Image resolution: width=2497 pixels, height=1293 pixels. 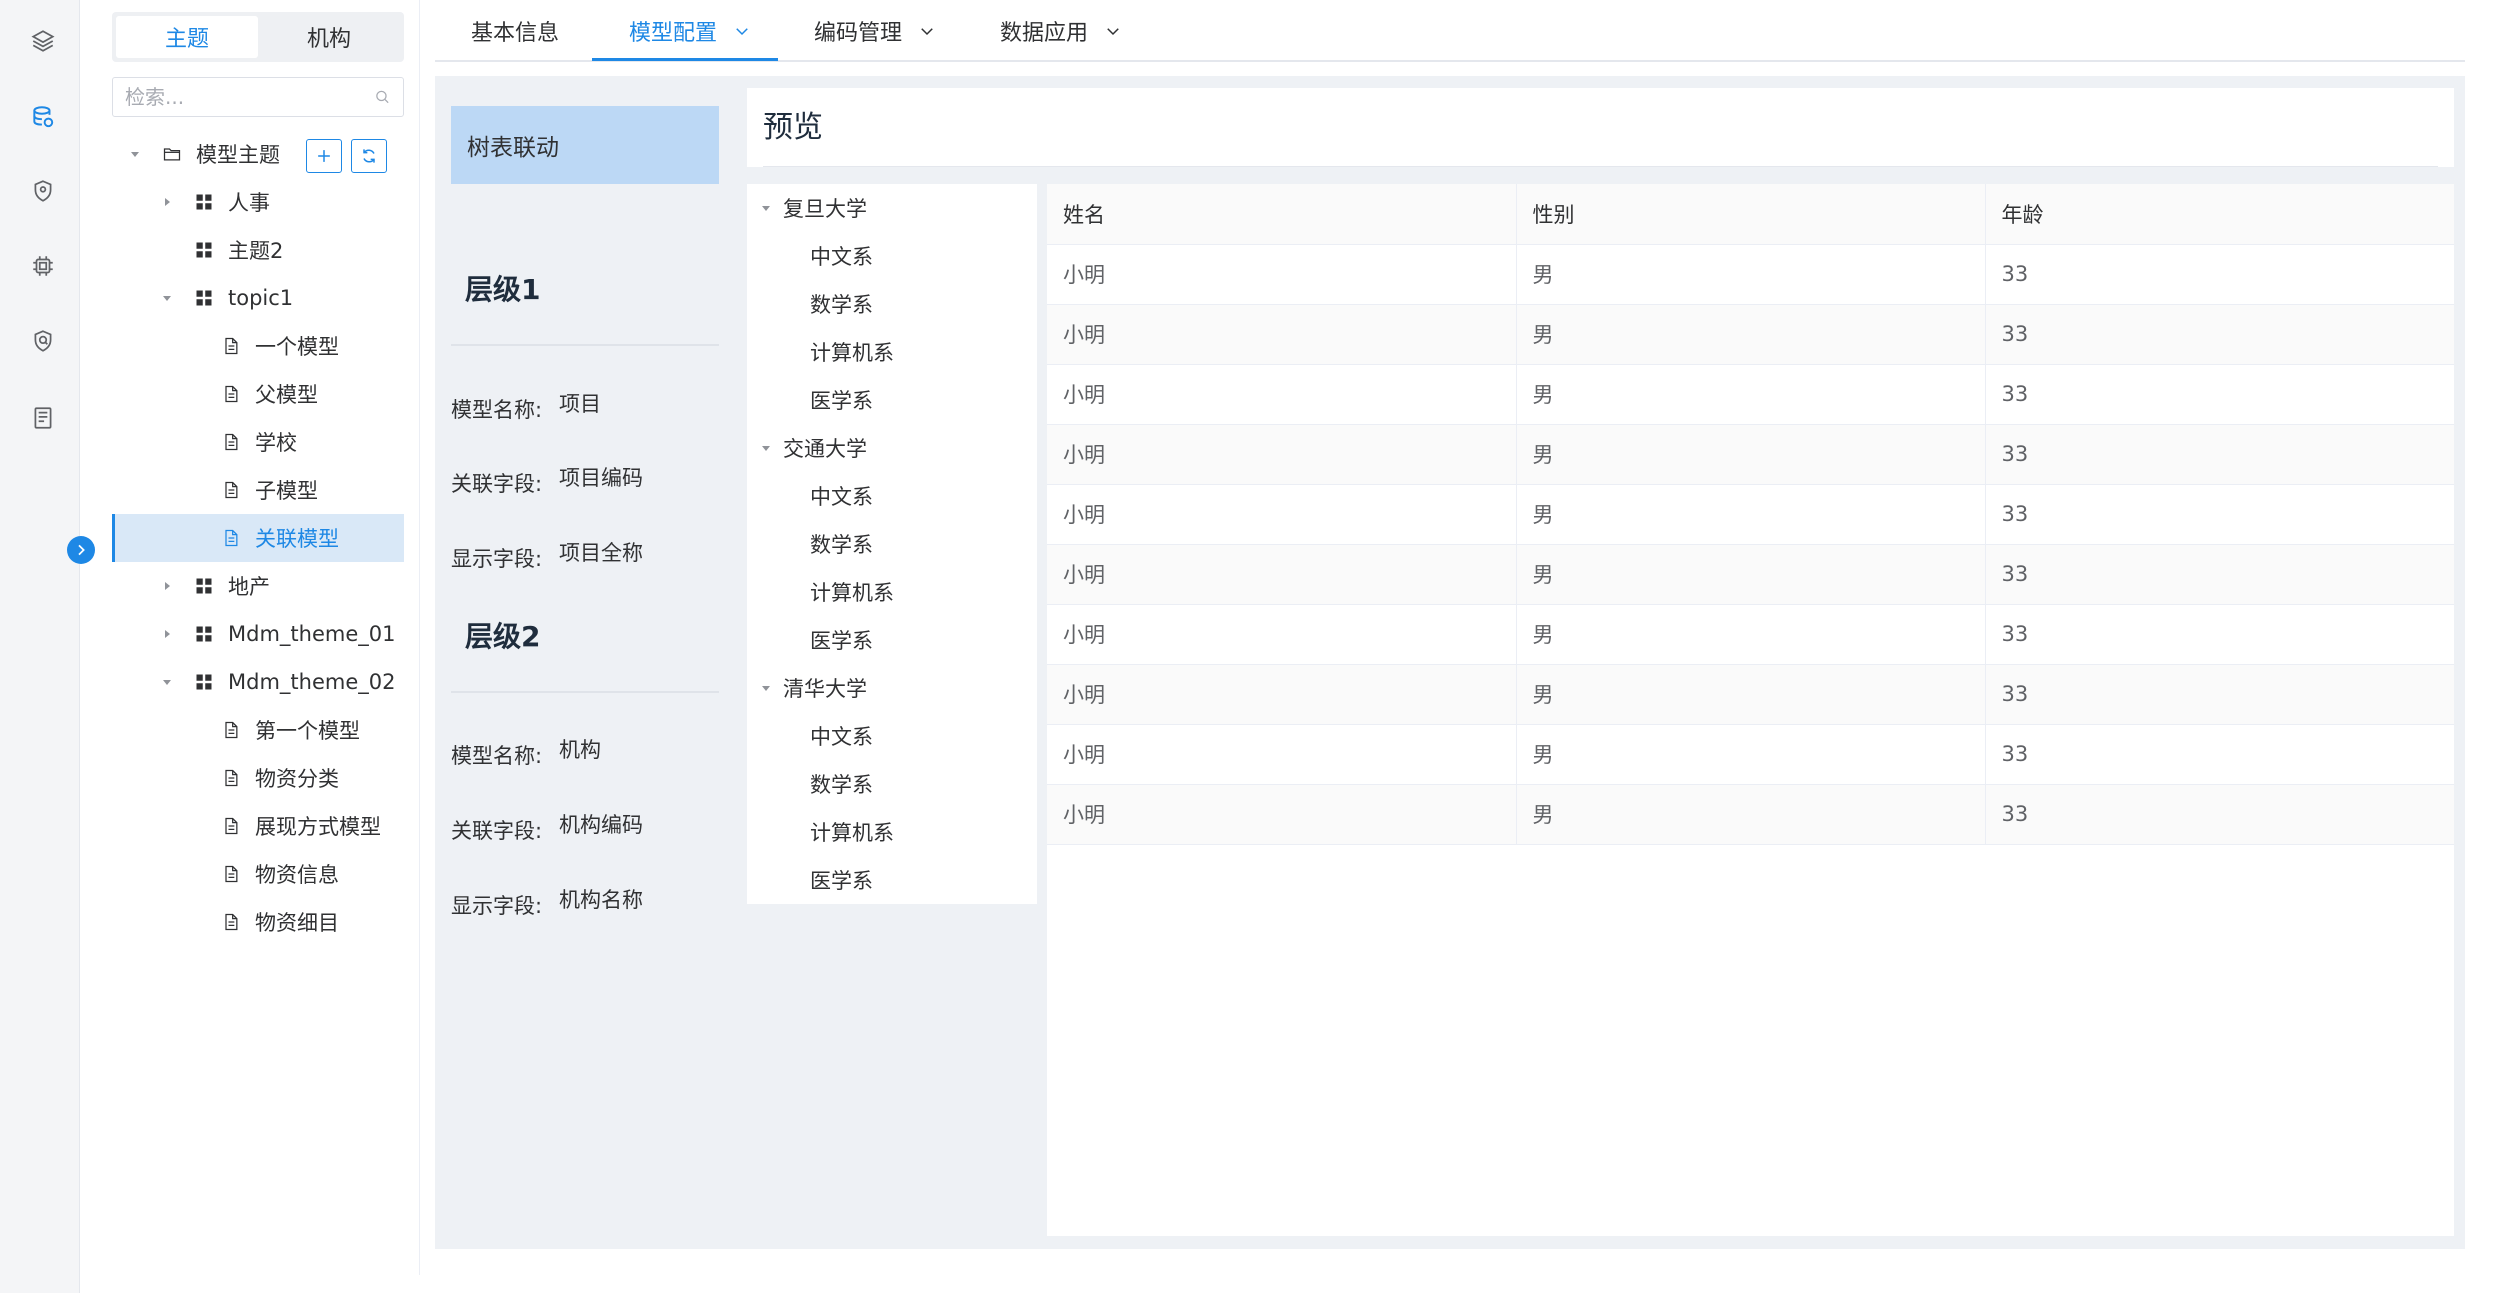 I want to click on org-tree-node: 清华大学, so click(x=892, y=688).